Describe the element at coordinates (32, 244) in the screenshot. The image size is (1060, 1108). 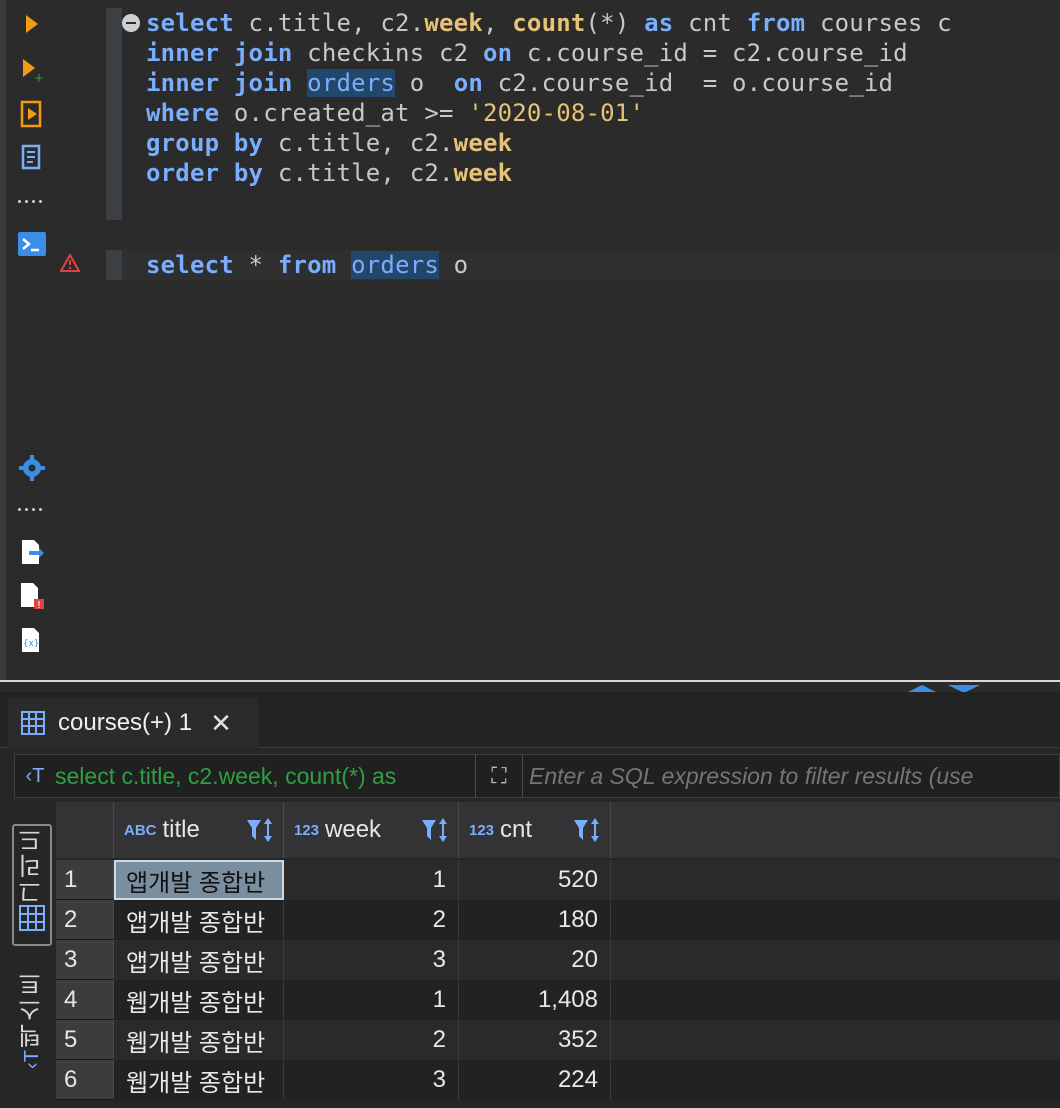
I see `terminal-icon` at that location.